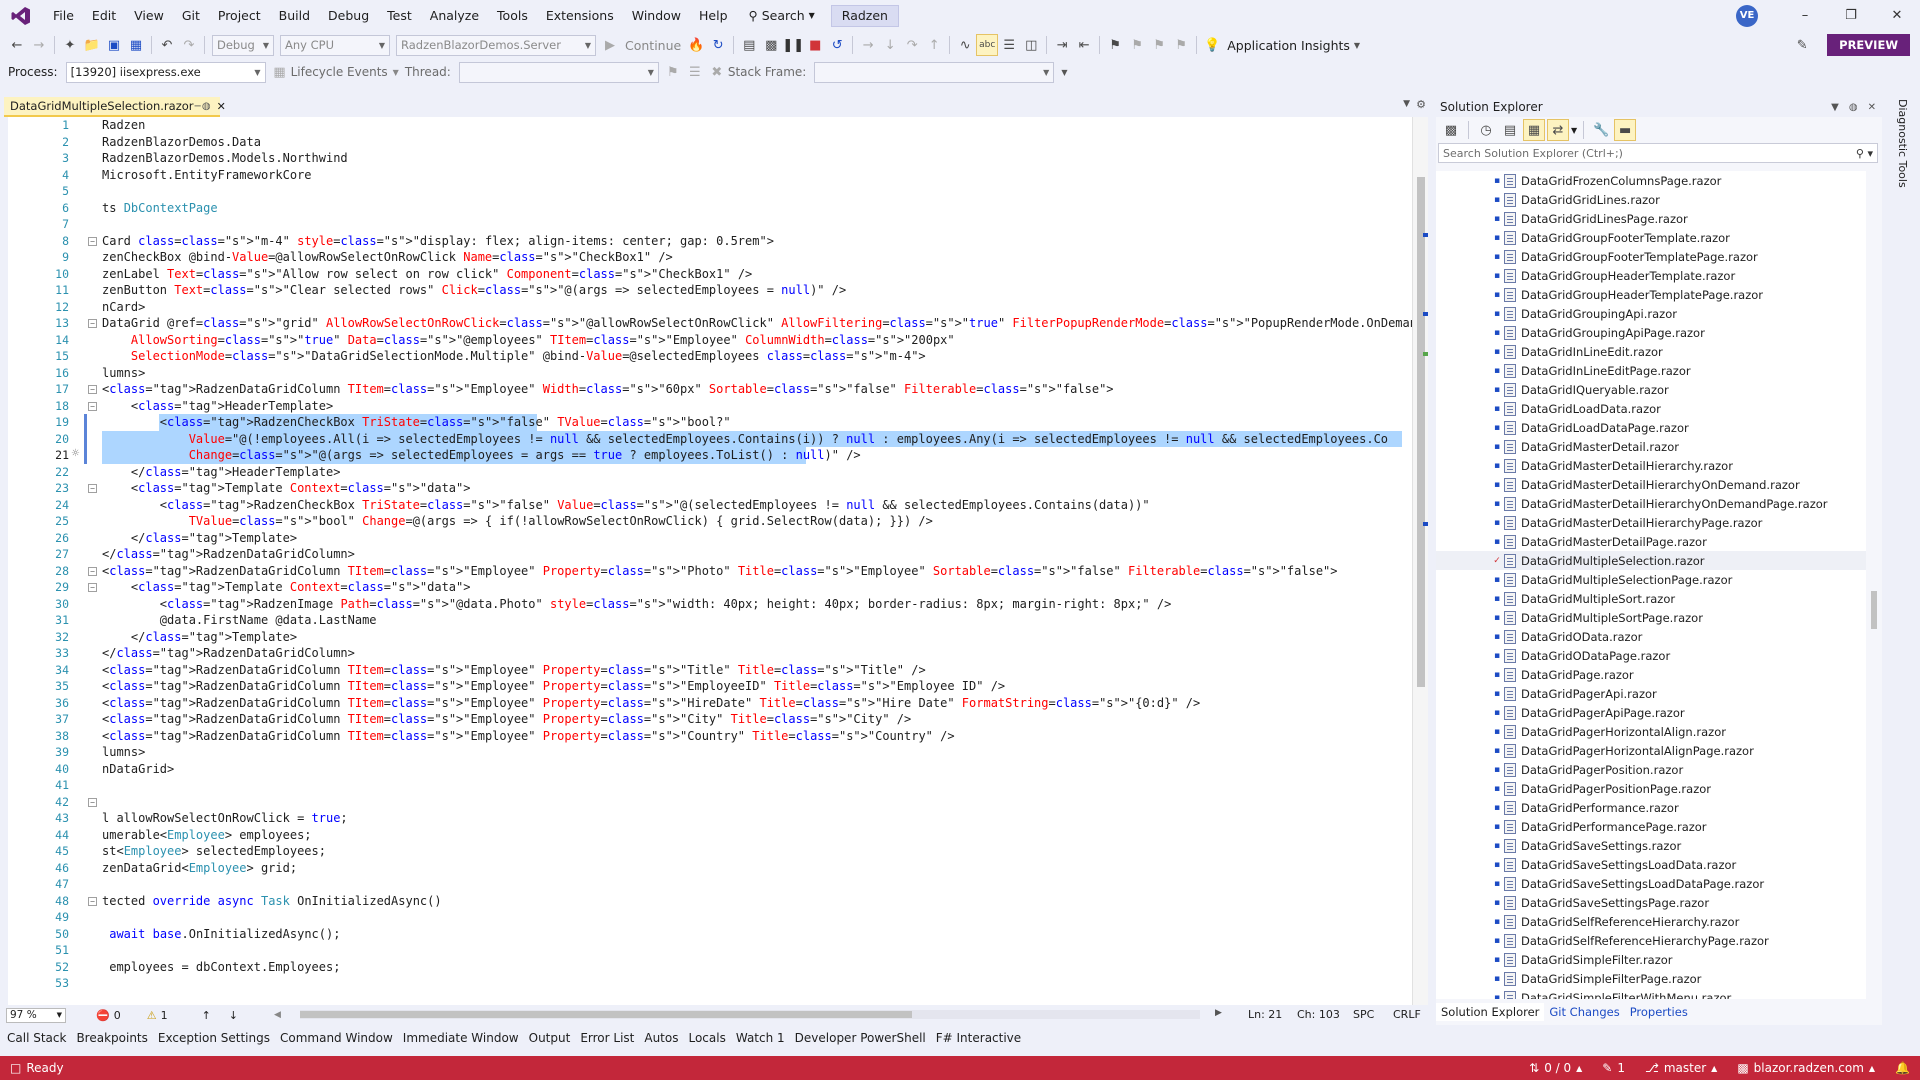 This screenshot has width=1920, height=1080. I want to click on bookmark-next-icon: ⚑, so click(1159, 45).